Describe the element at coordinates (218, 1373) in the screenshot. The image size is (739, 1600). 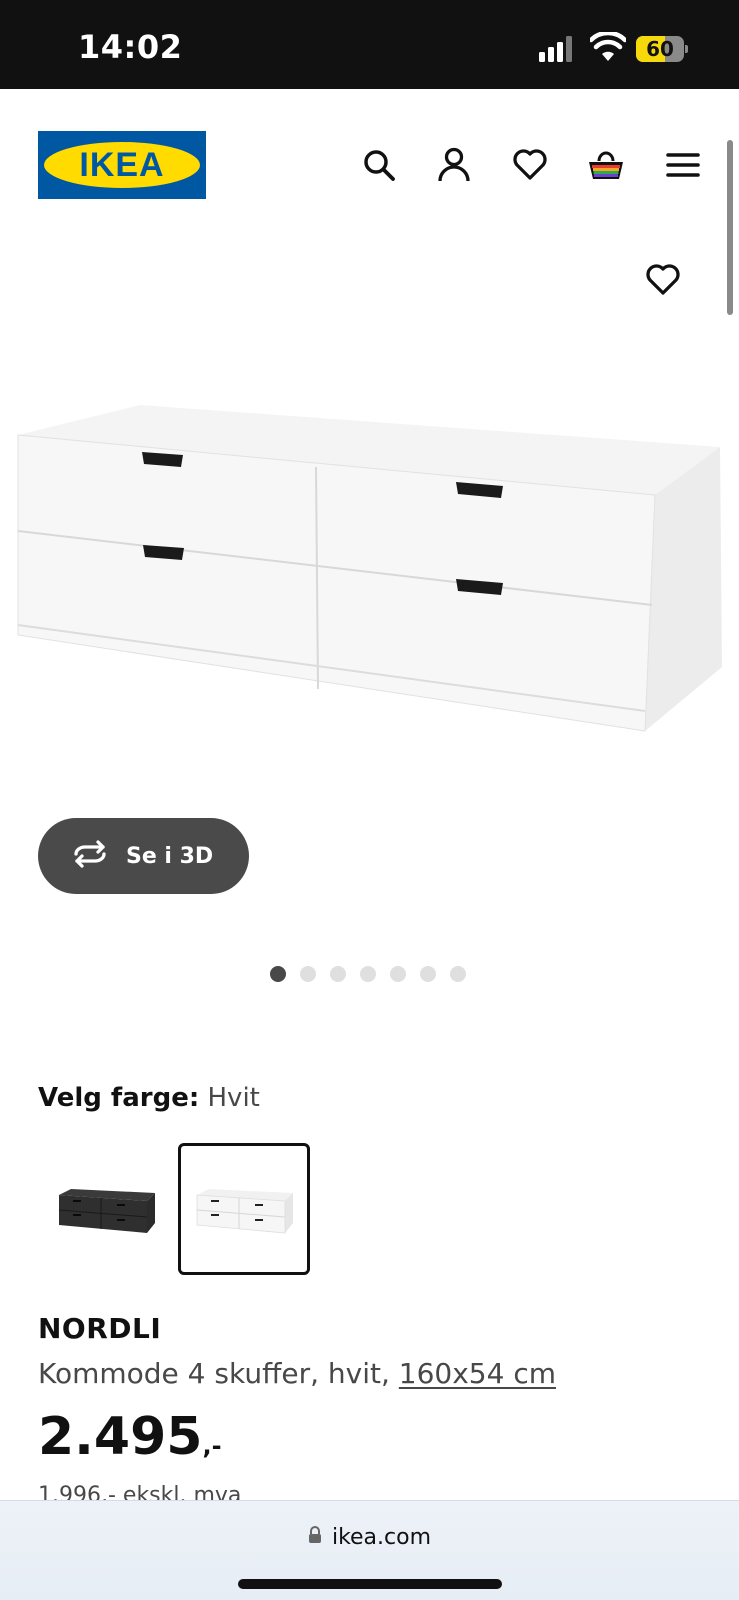
I see `product-description-text: Kommode 4 skuffer, hvit,` at that location.